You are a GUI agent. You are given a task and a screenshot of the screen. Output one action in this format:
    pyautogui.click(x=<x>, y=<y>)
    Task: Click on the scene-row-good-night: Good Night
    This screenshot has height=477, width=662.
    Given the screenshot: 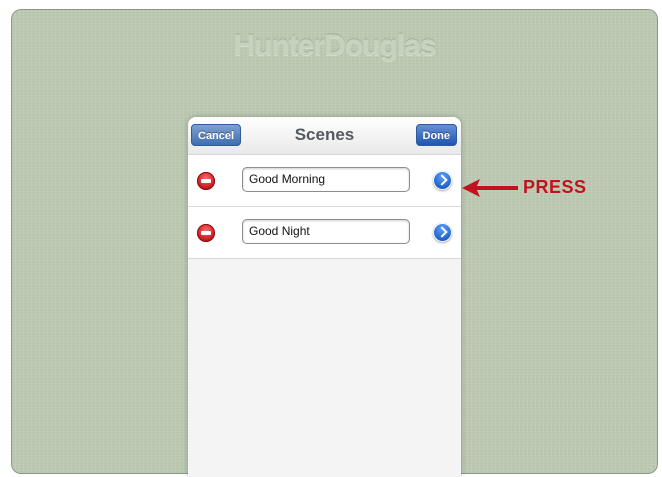 What is the action you would take?
    pyautogui.click(x=324, y=233)
    